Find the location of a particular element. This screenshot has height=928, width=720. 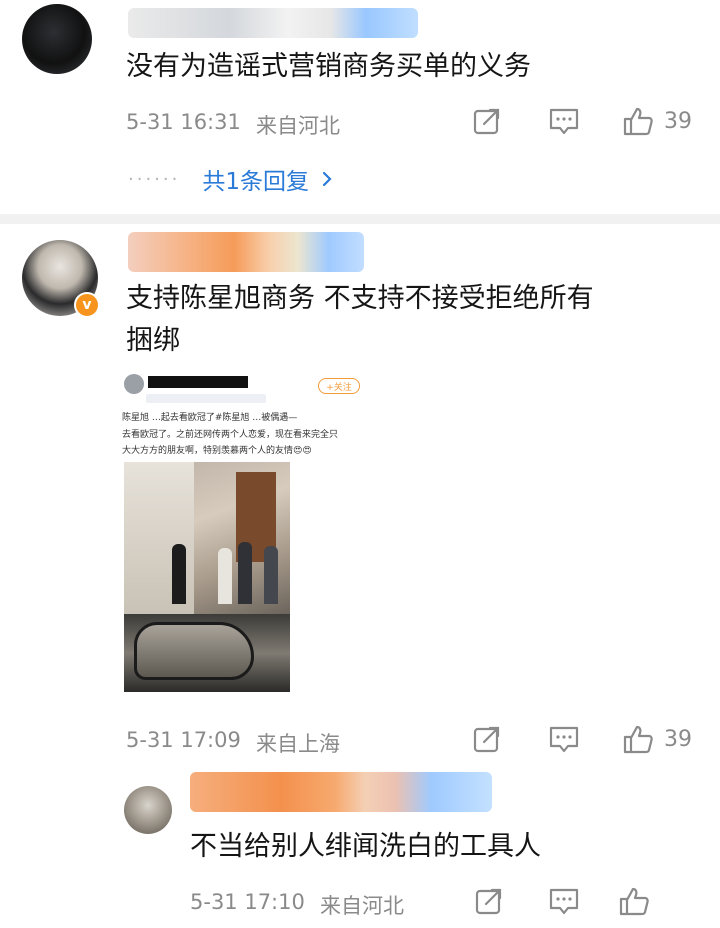

comment-divider is located at coordinates (360, 219).